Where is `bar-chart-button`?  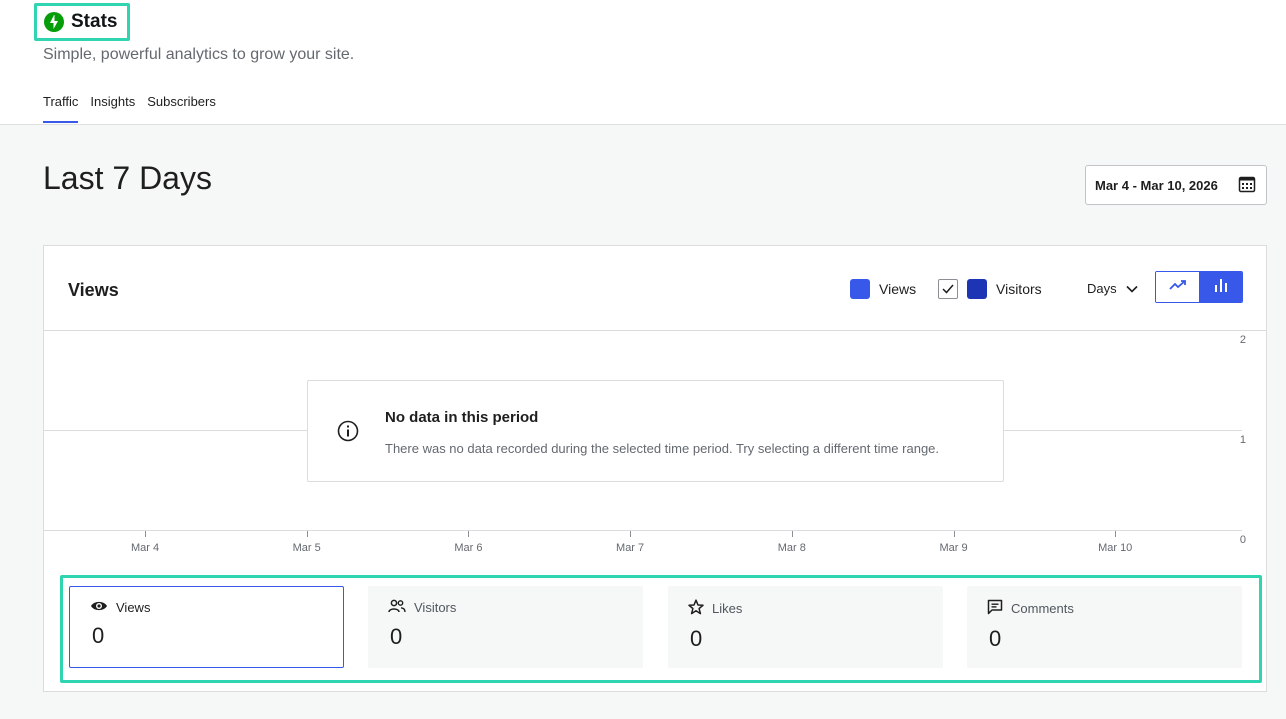
bar-chart-button is located at coordinates (1220, 287).